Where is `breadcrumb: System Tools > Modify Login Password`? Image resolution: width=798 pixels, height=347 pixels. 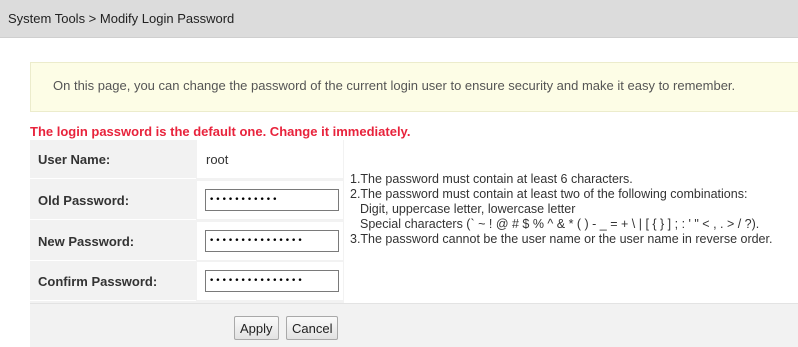
breadcrumb: System Tools > Modify Login Password is located at coordinates (121, 18).